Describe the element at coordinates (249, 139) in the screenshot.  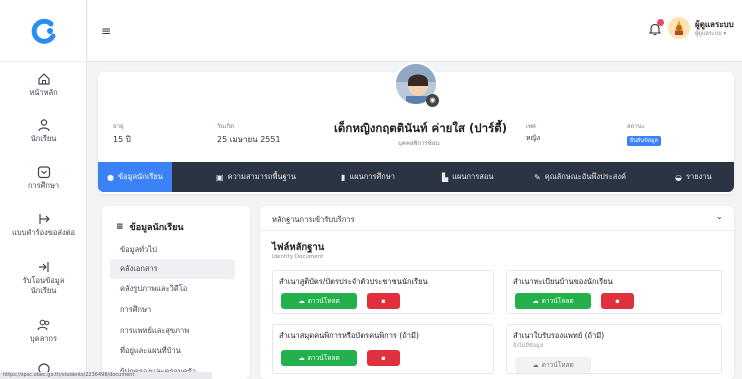
I see `birth-value: 25 เมษายน 2551` at that location.